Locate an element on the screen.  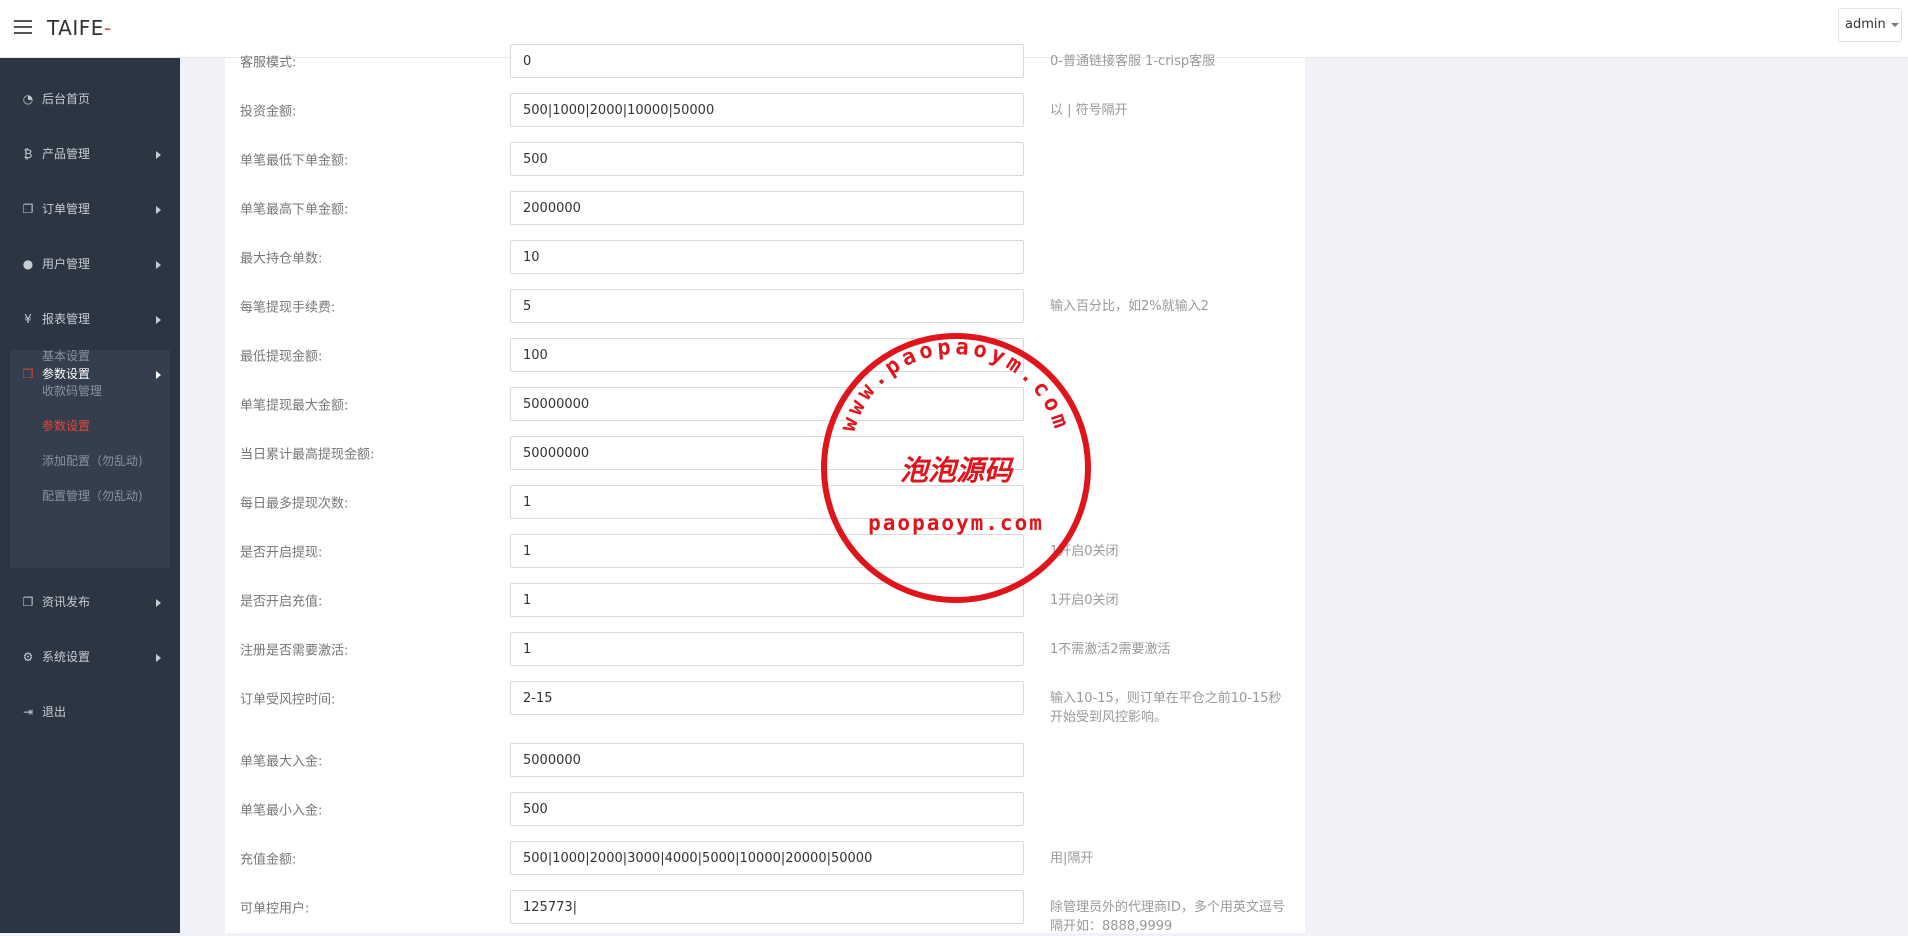
yen-icon: ¥ is located at coordinates (28, 319).